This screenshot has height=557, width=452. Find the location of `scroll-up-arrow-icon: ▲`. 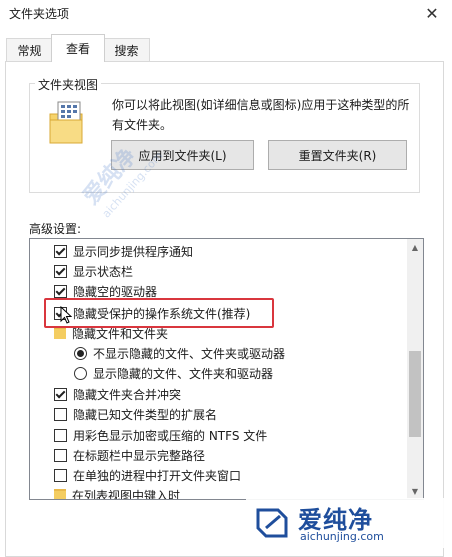

scroll-up-arrow-icon: ▲ is located at coordinates (415, 247).